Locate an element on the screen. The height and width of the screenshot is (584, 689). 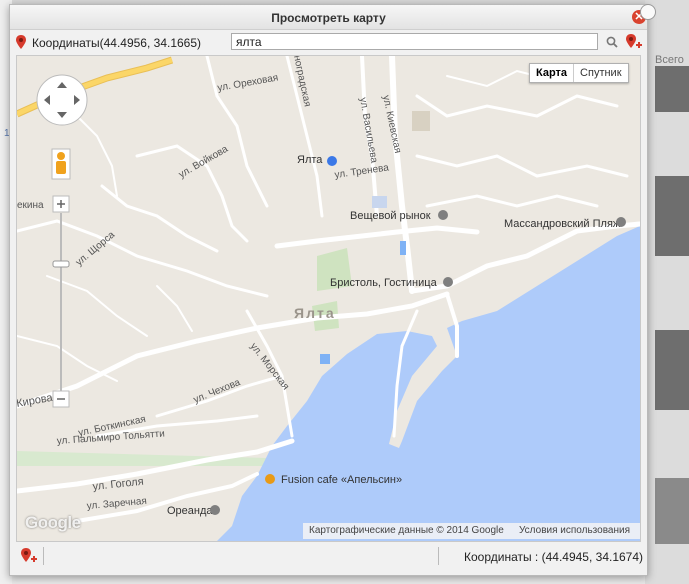
map-toolbar: Координаты(44.4956, 34.1665) is located at coordinates (328, 42).